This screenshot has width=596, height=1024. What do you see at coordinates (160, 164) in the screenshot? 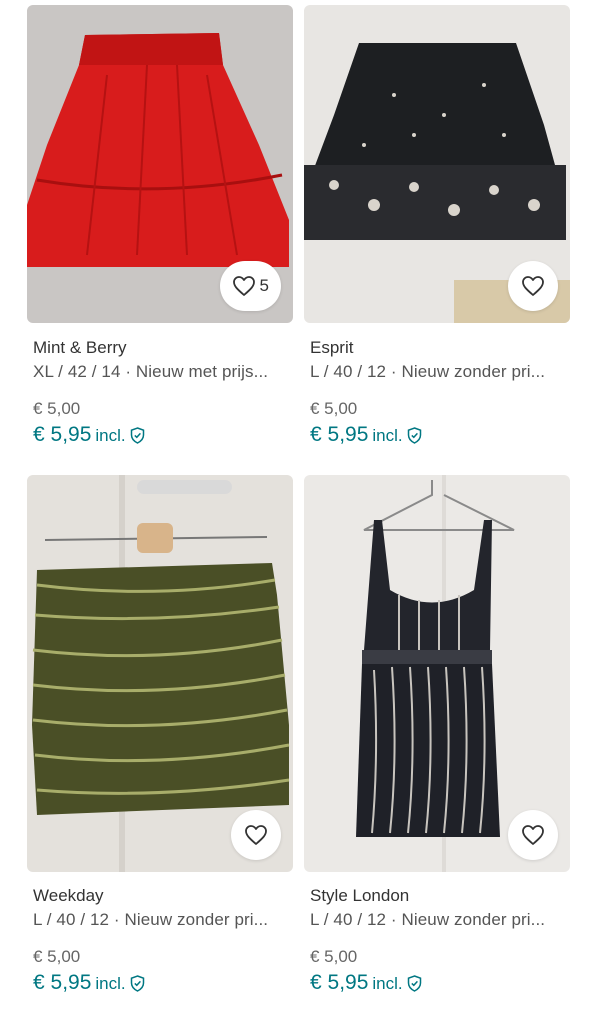
I see `product-photo: 5` at bounding box center [160, 164].